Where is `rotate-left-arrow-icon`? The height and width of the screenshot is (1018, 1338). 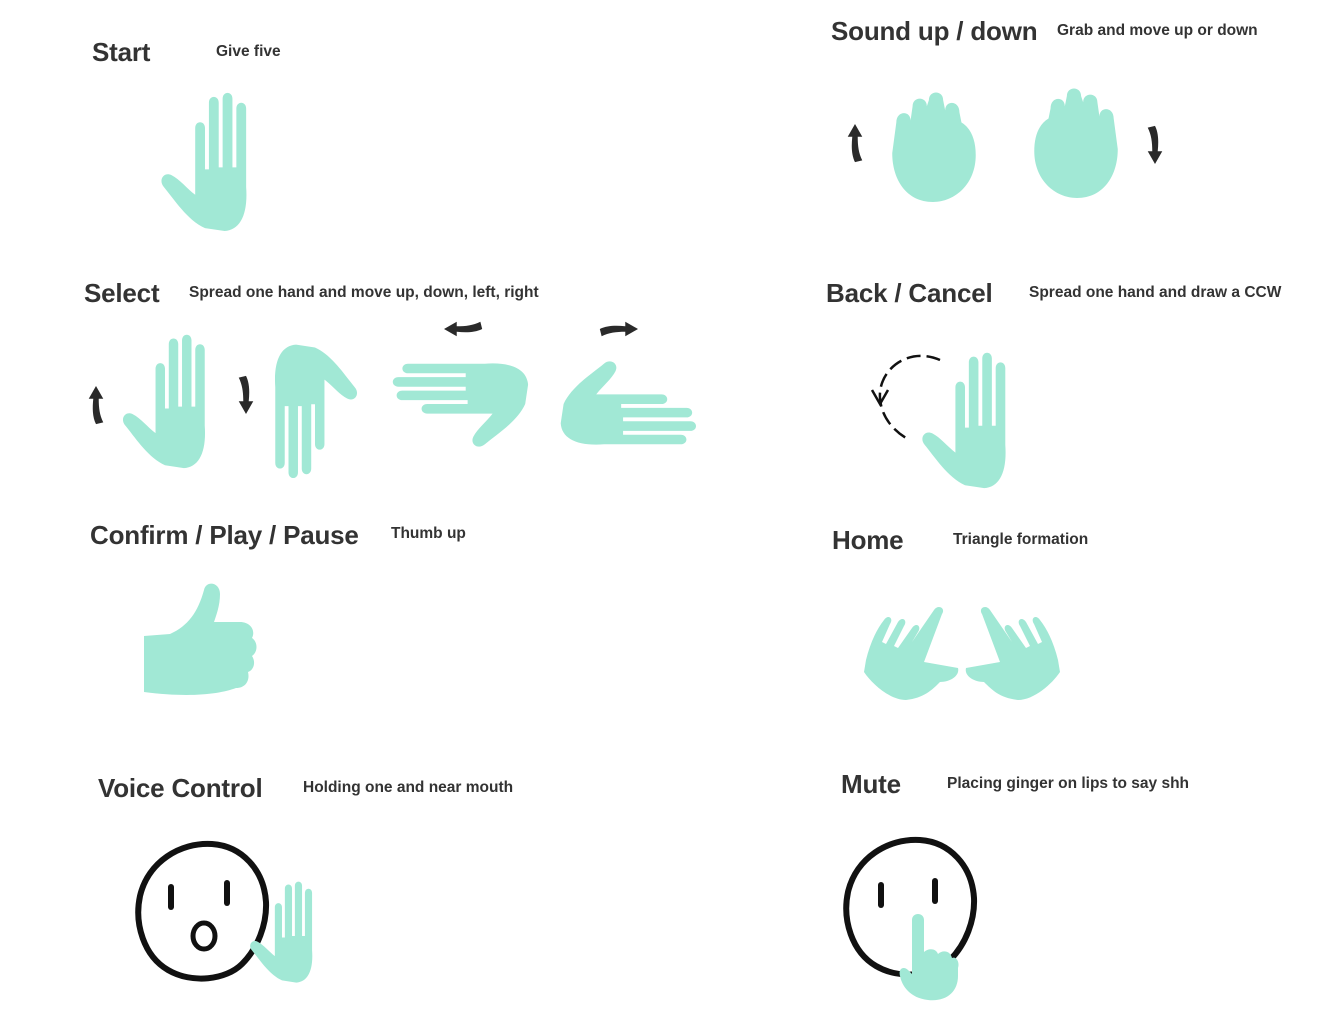 rotate-left-arrow-icon is located at coordinates (463, 329).